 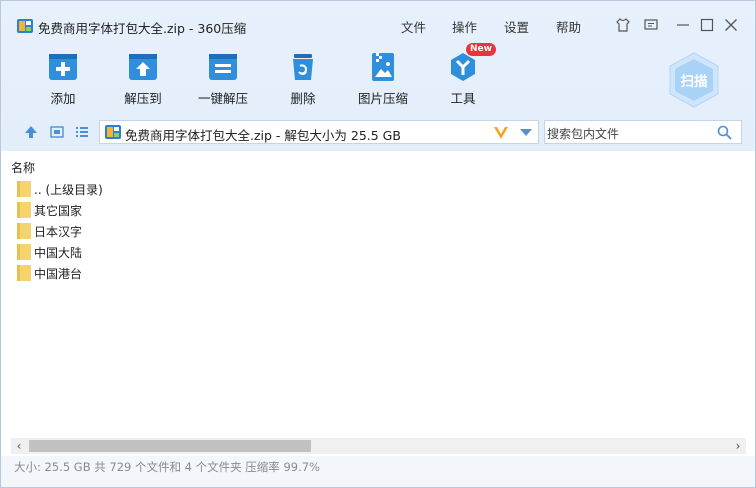 I want to click on tools-button: 工具, so click(x=463, y=79).